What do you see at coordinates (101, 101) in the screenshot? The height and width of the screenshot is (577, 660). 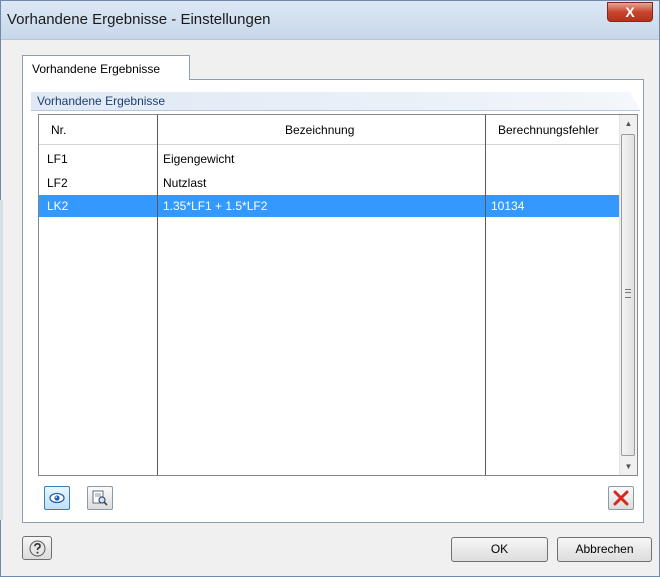 I see `section-title: Vorhandene Ergebnisse` at bounding box center [101, 101].